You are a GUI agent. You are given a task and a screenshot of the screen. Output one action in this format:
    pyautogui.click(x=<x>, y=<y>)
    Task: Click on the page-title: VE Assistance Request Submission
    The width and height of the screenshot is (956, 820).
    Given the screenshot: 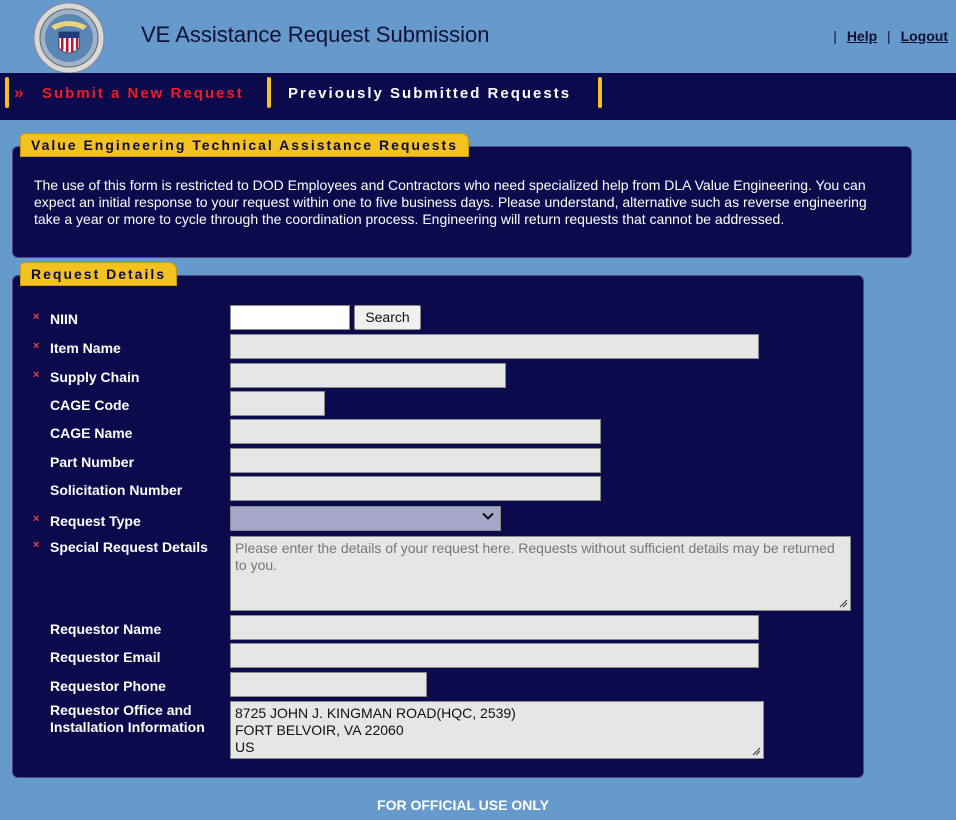 What is the action you would take?
    pyautogui.click(x=315, y=34)
    